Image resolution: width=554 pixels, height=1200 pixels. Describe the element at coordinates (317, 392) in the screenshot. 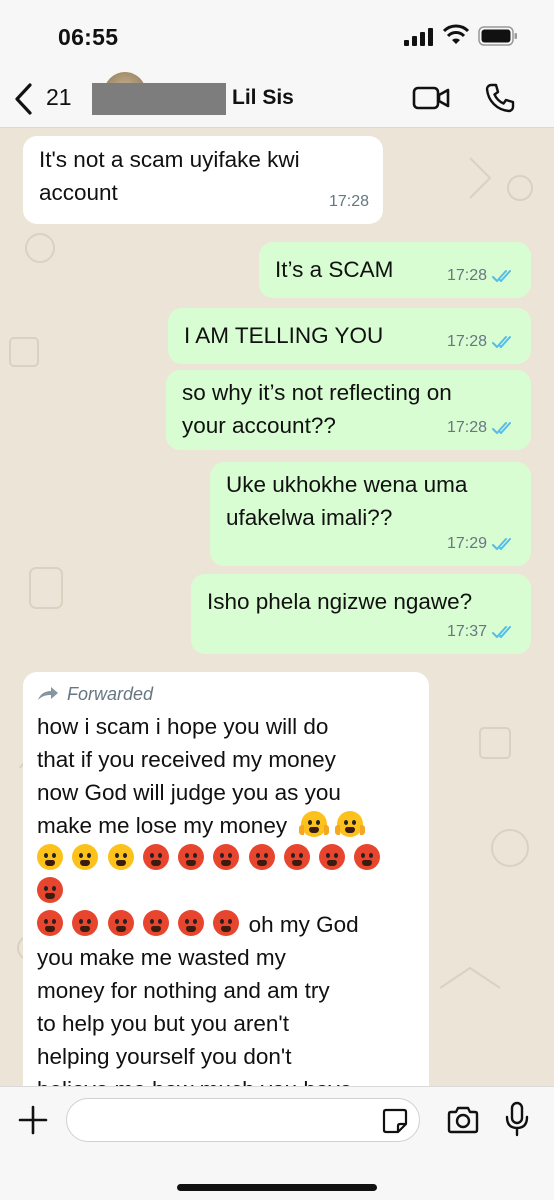

I see `message-text: so why it’s not reflecting on` at that location.